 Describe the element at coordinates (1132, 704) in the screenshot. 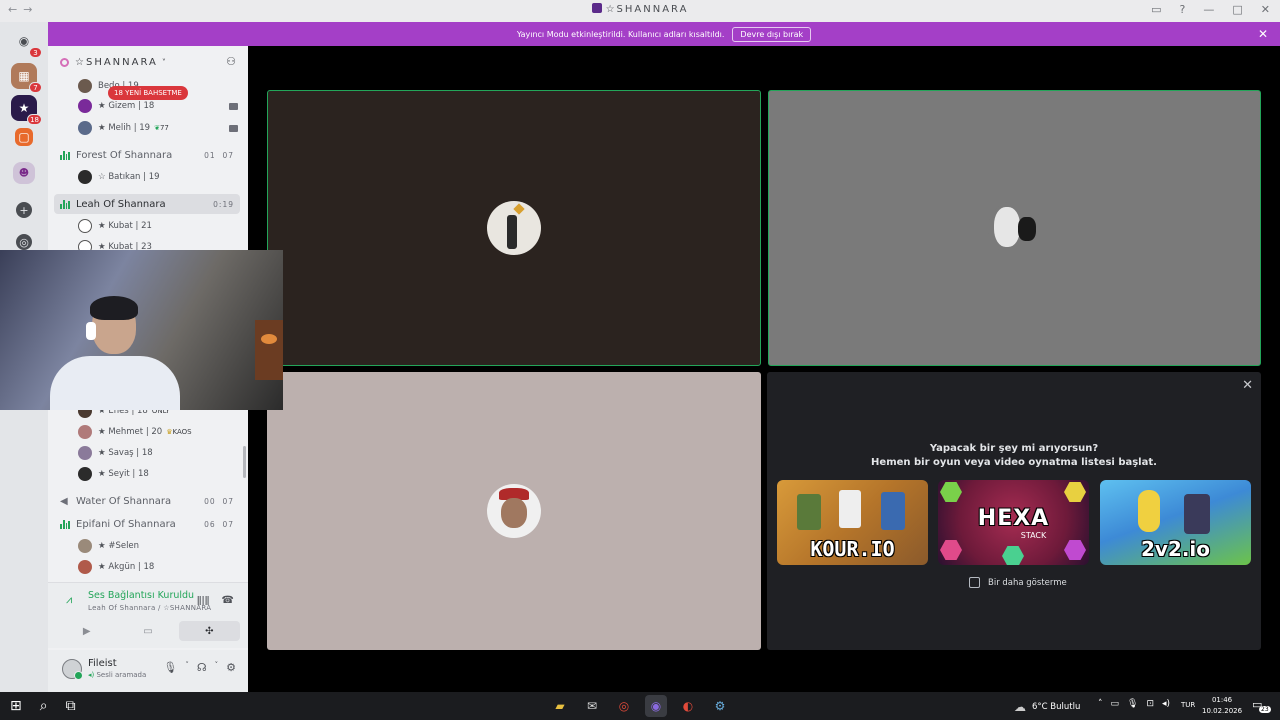

I see `microphone-tray-icon: 🎙` at that location.